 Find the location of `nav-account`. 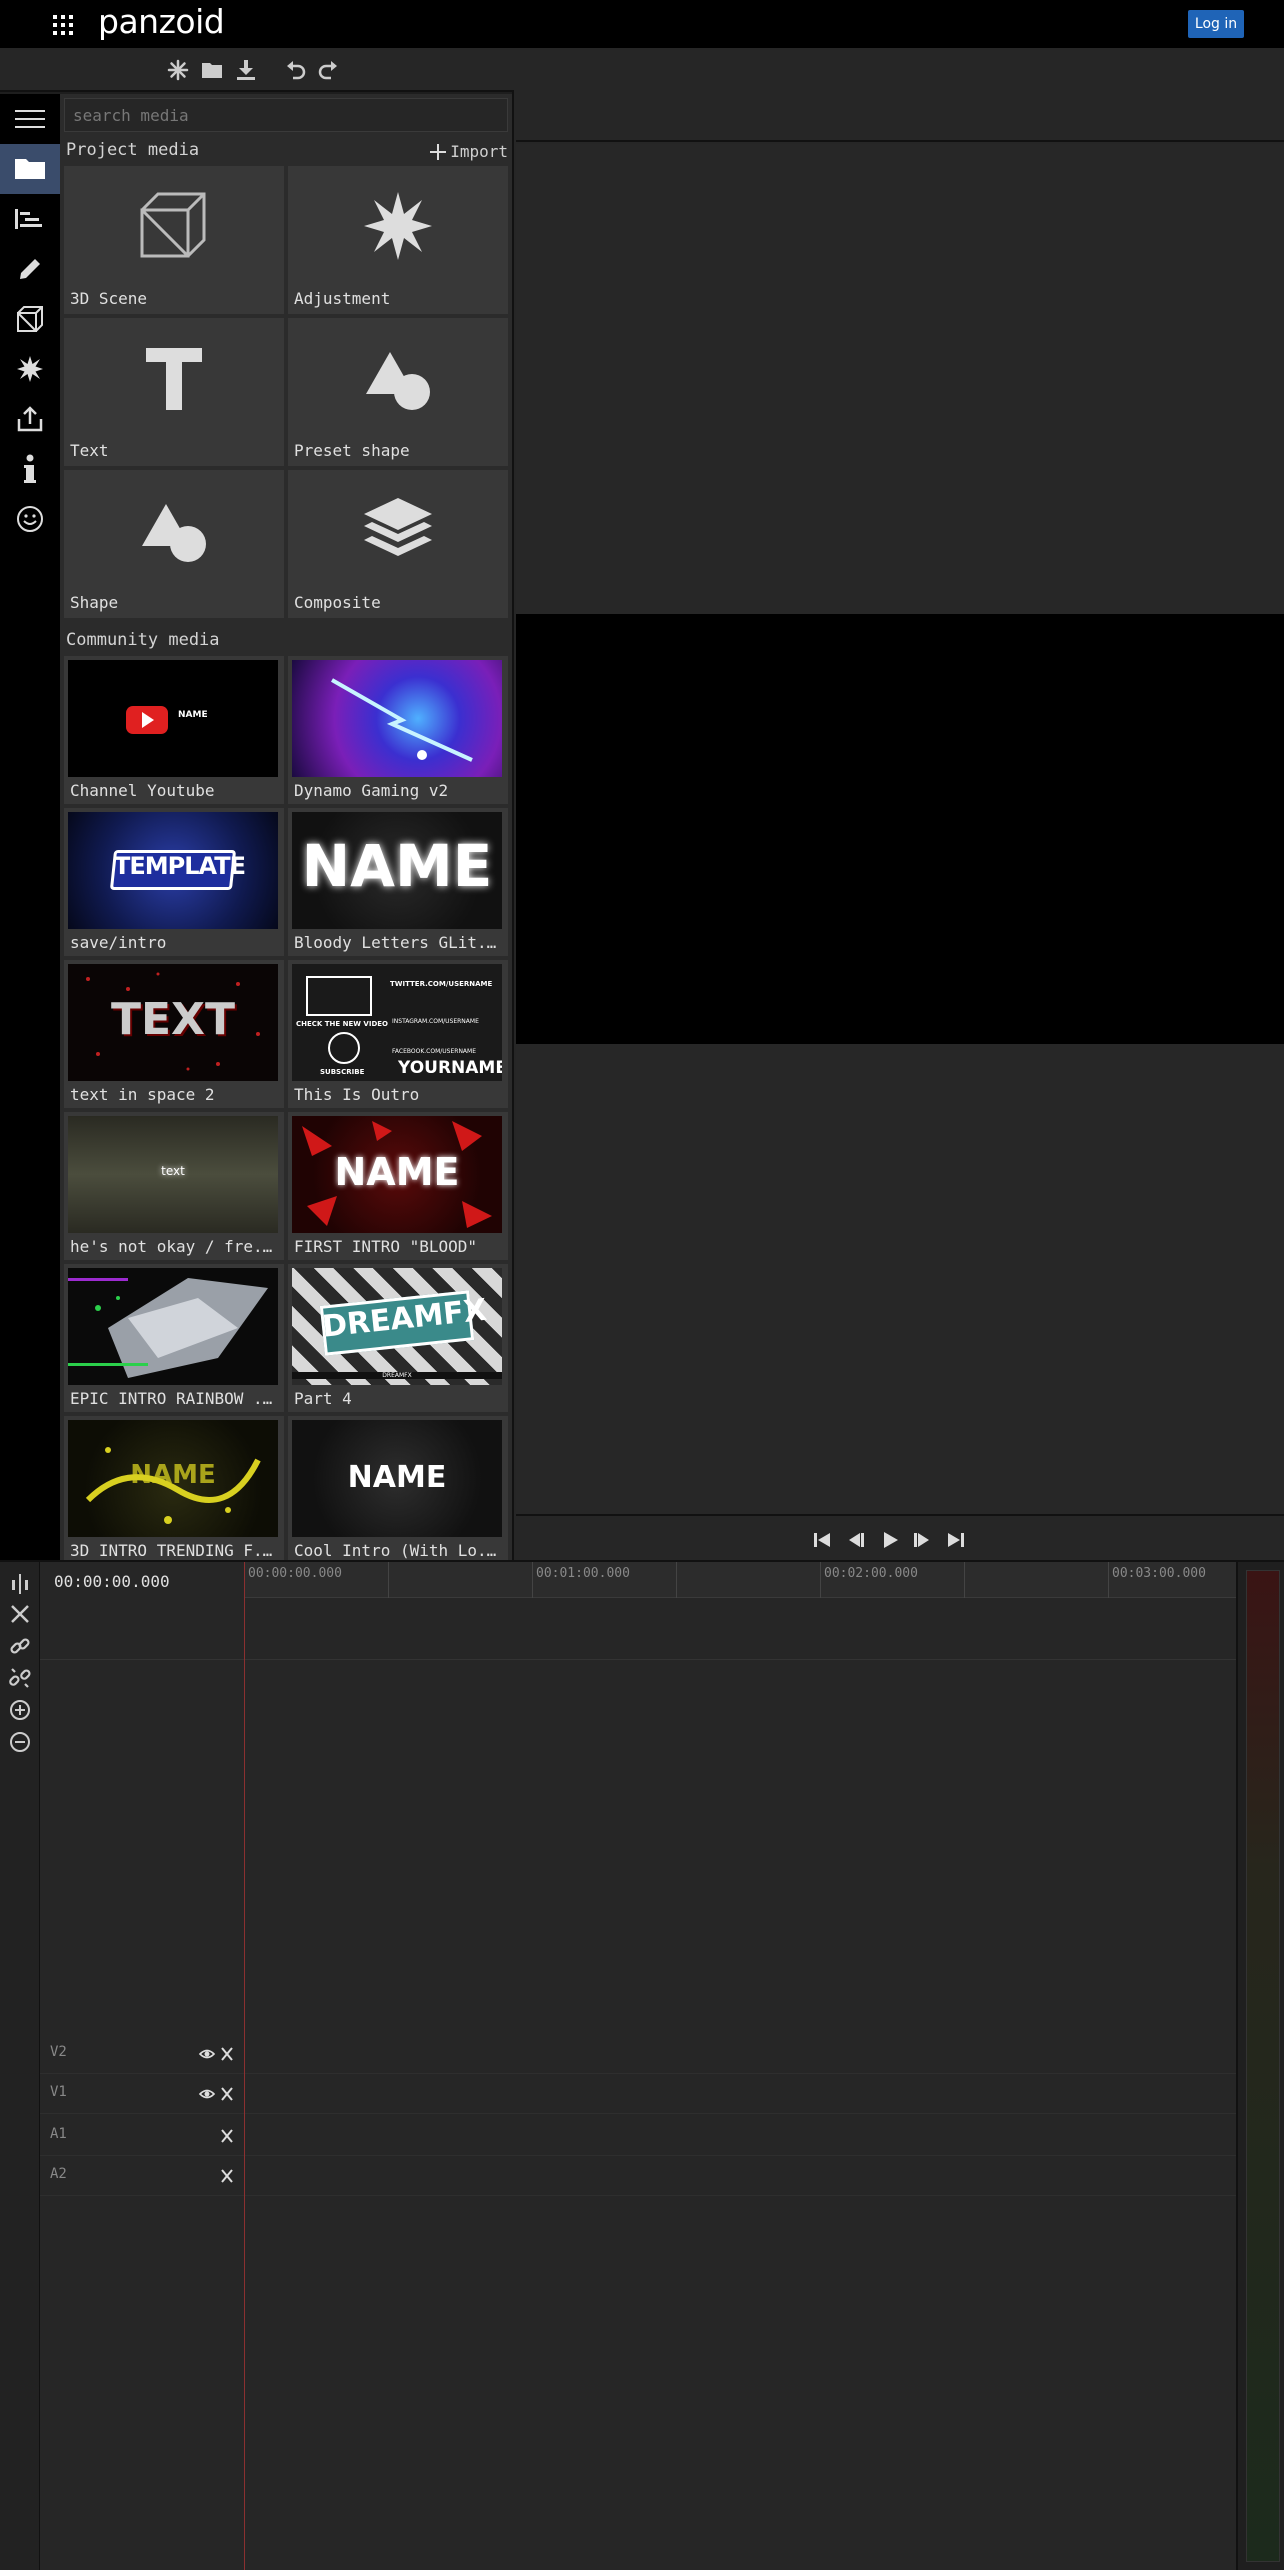

nav-account is located at coordinates (30, 519).